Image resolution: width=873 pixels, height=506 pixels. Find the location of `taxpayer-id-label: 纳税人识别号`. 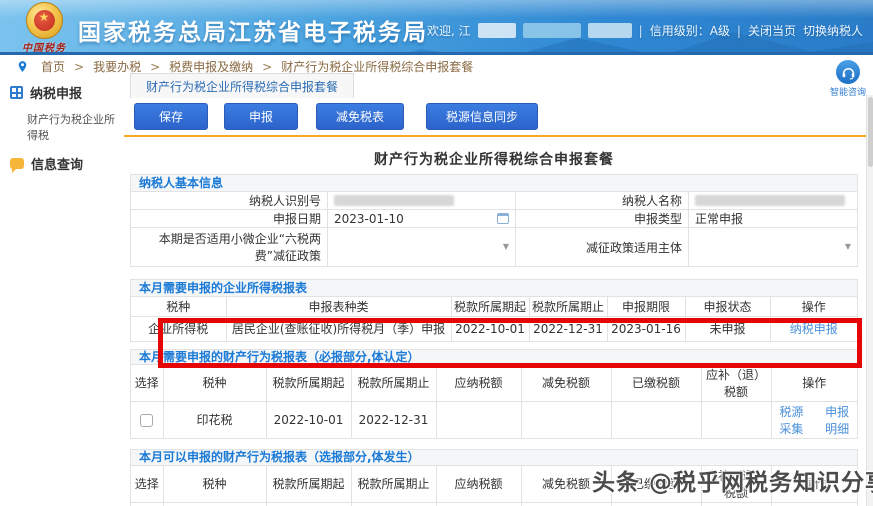

taxpayer-id-label: 纳税人识别号 is located at coordinates (229, 200).